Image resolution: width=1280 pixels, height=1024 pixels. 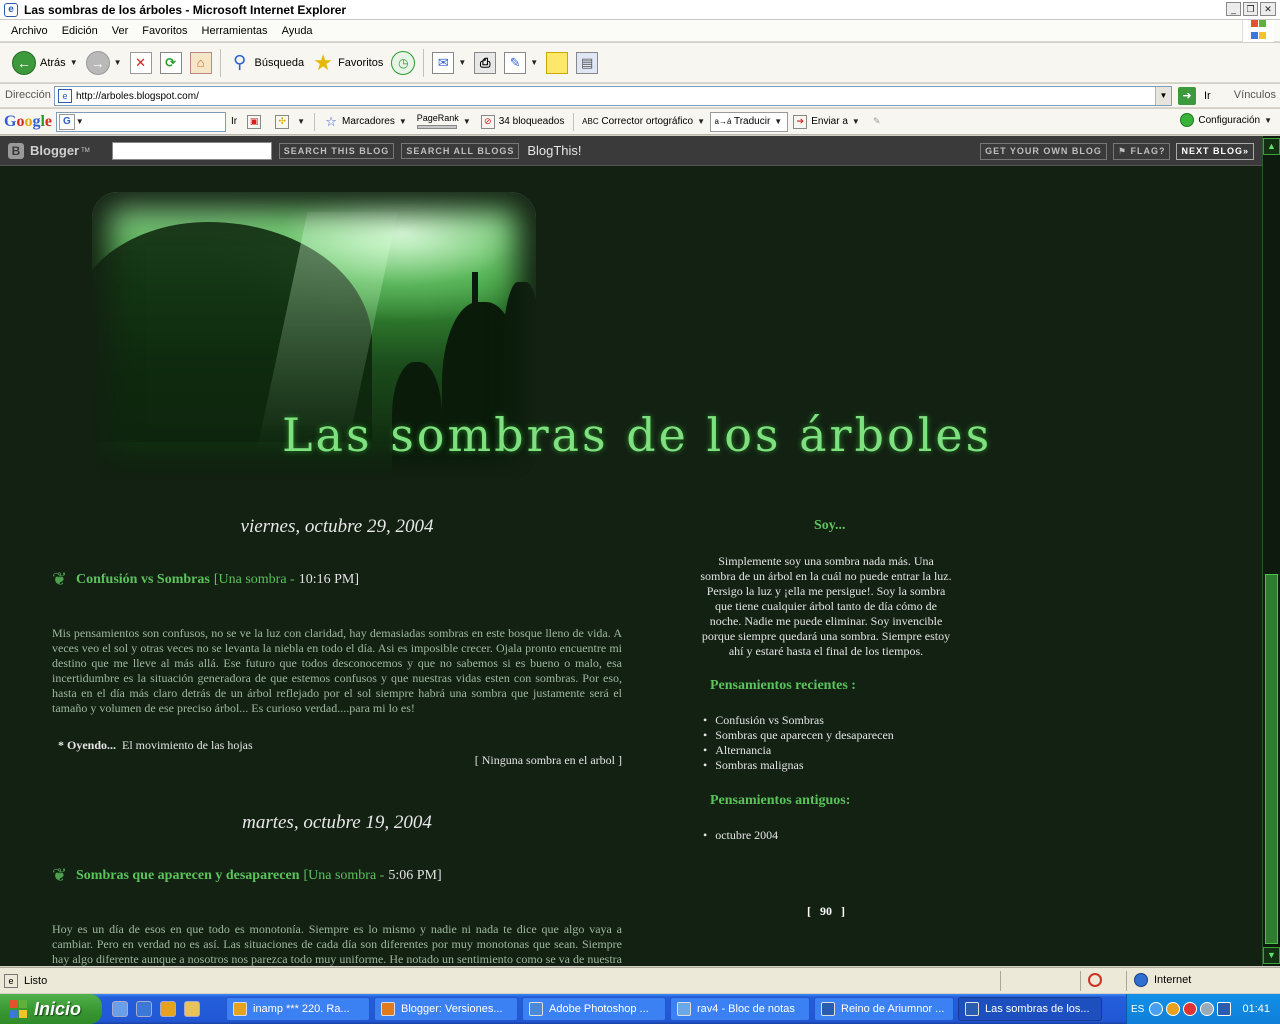 I want to click on google-options-button: ✣ ▼, so click(x=290, y=121).